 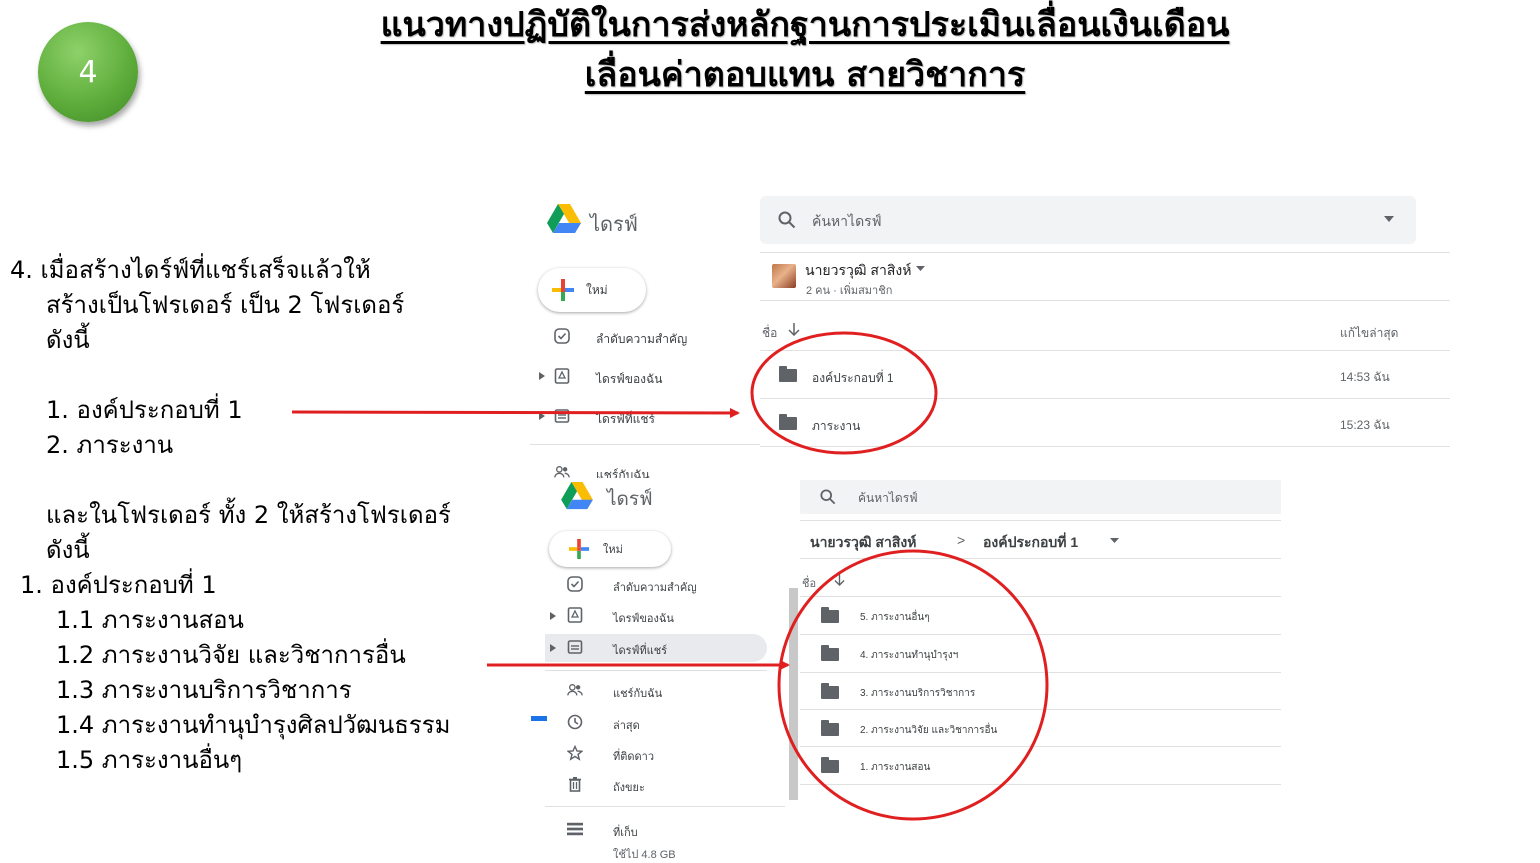 What do you see at coordinates (539, 718) in the screenshot?
I see `blue-marker` at bounding box center [539, 718].